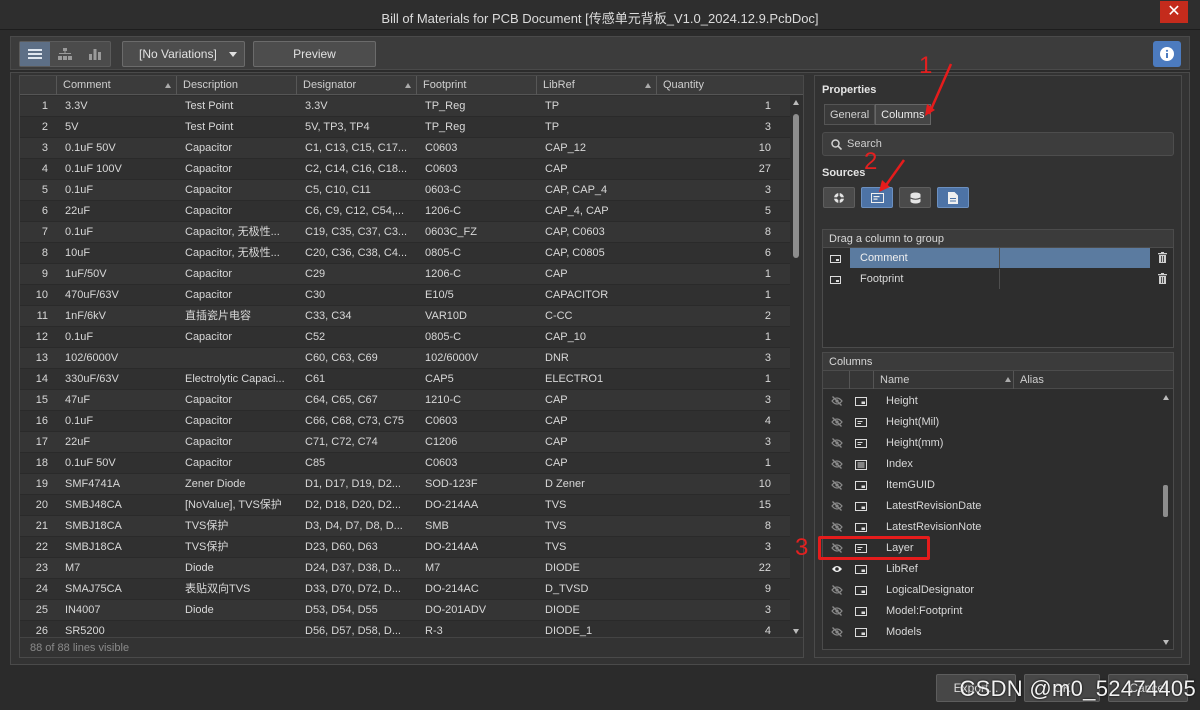  I want to click on cell-qty: 10, so click(764, 484).